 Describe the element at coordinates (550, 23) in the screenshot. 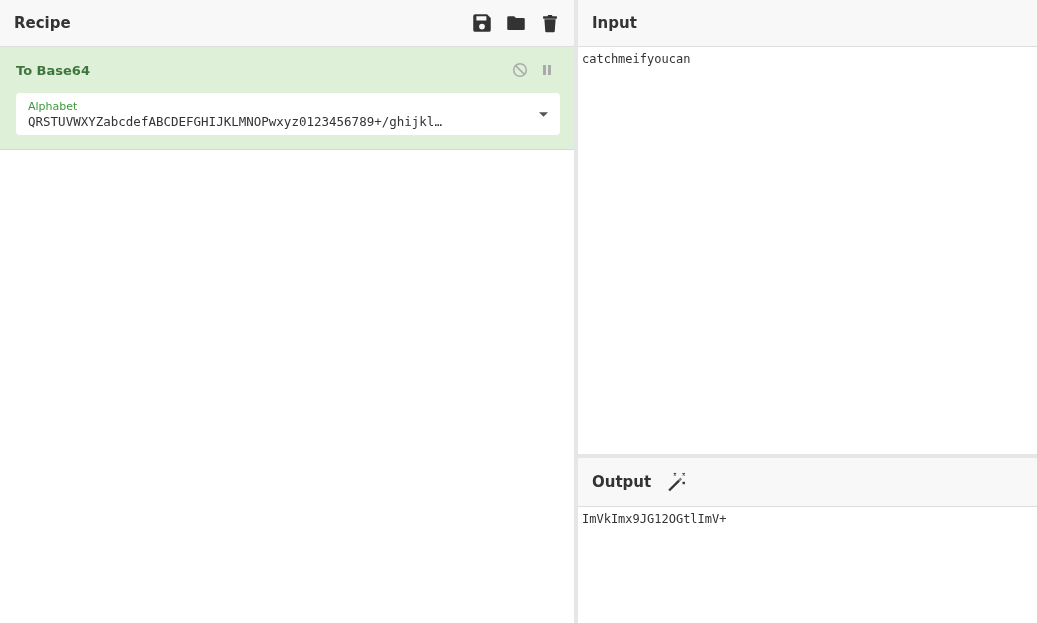

I see `trash-icon` at that location.